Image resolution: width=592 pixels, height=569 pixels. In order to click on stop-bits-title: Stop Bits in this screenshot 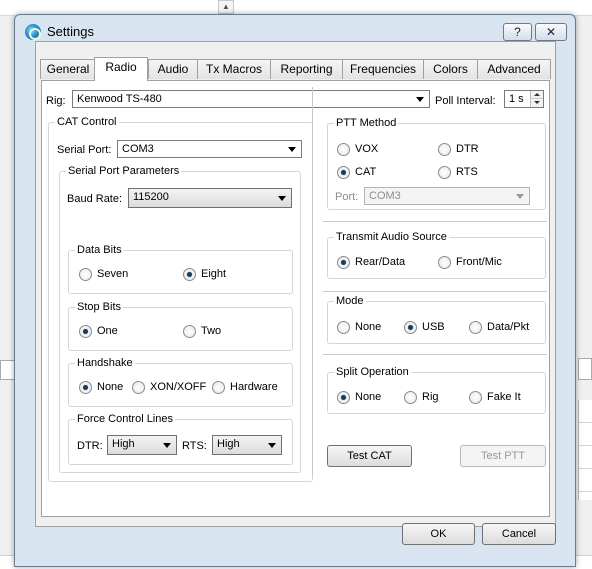, I will do `click(99, 307)`.